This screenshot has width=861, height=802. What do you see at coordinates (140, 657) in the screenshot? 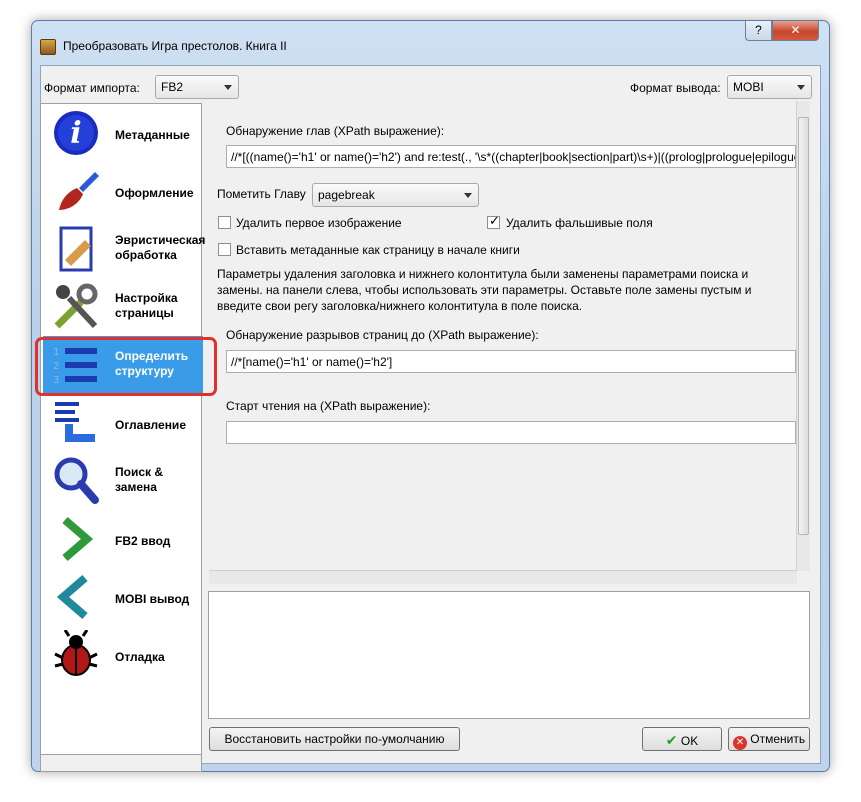
I see `sidebar-item-label: Отладка` at bounding box center [140, 657].